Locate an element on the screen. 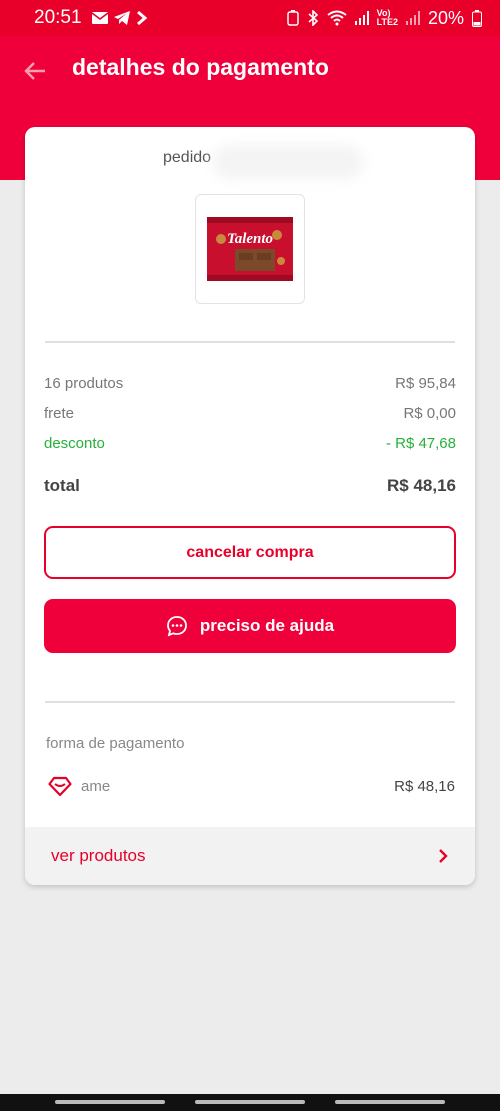 The image size is (500, 1111). status-time: 20:51 is located at coordinates (58, 17).